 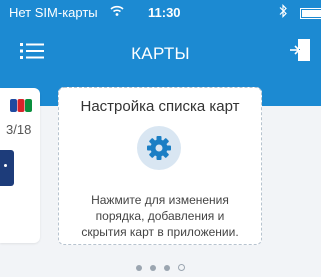 I want to click on gear-icon-container, so click(x=159, y=148).